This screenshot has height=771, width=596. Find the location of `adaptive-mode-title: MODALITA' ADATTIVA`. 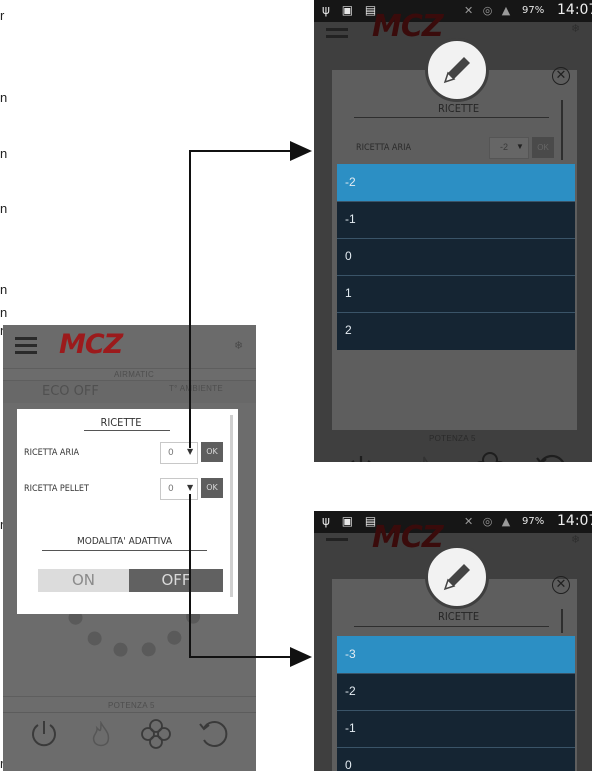

adaptive-mode-title: MODALITA' ADATTIVA is located at coordinates (124, 541).